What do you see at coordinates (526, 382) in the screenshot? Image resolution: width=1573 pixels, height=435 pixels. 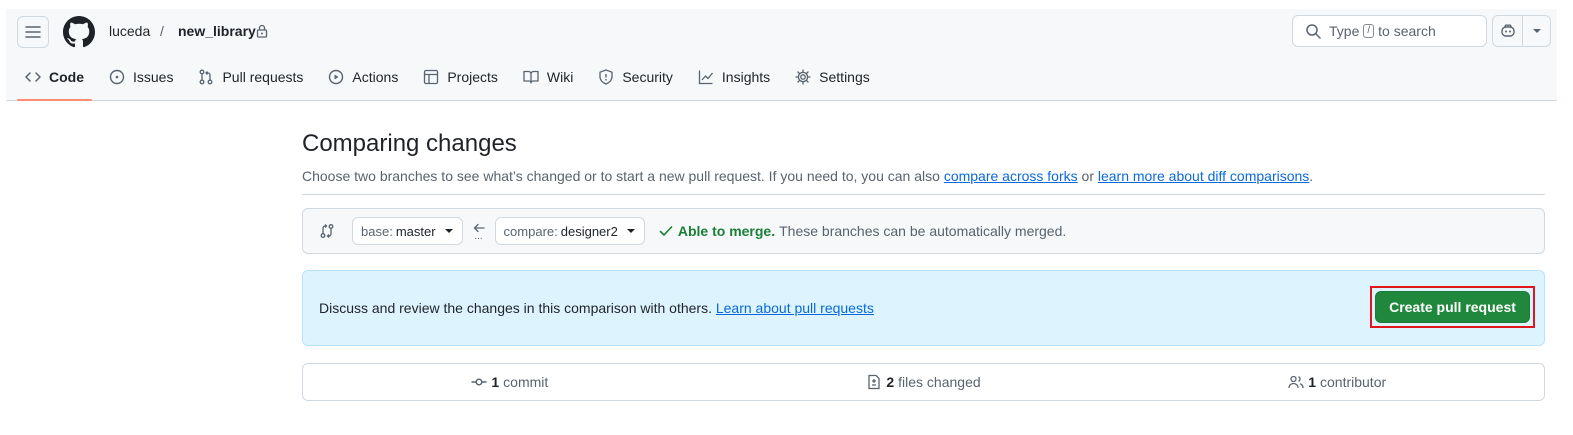 I see `commits-label: commit` at bounding box center [526, 382].